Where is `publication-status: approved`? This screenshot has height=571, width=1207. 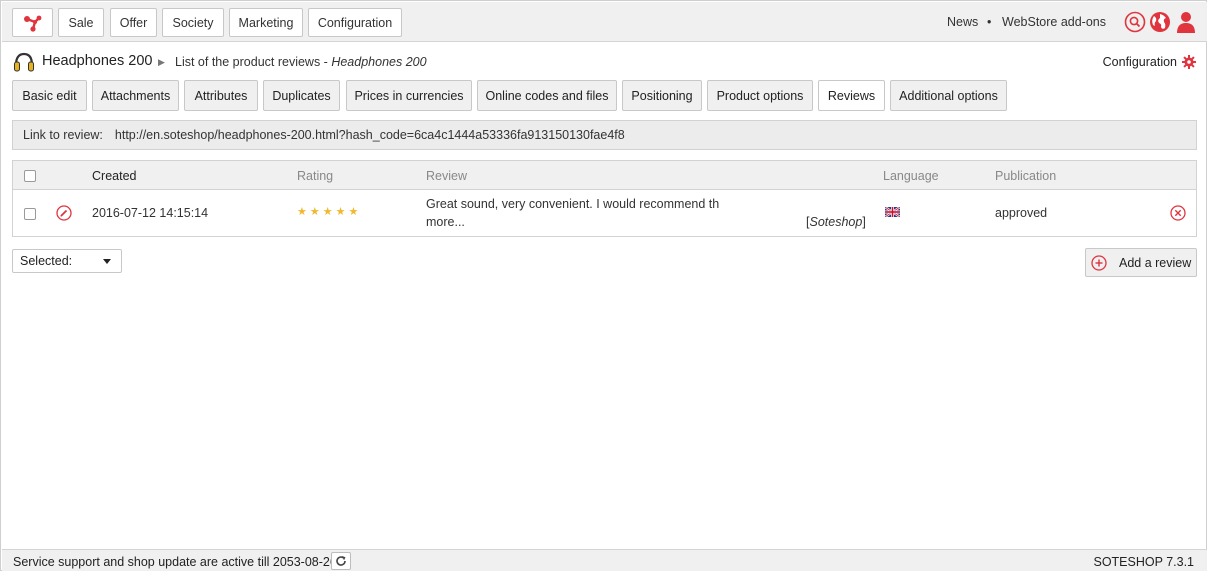
publication-status: approved is located at coordinates (1021, 213).